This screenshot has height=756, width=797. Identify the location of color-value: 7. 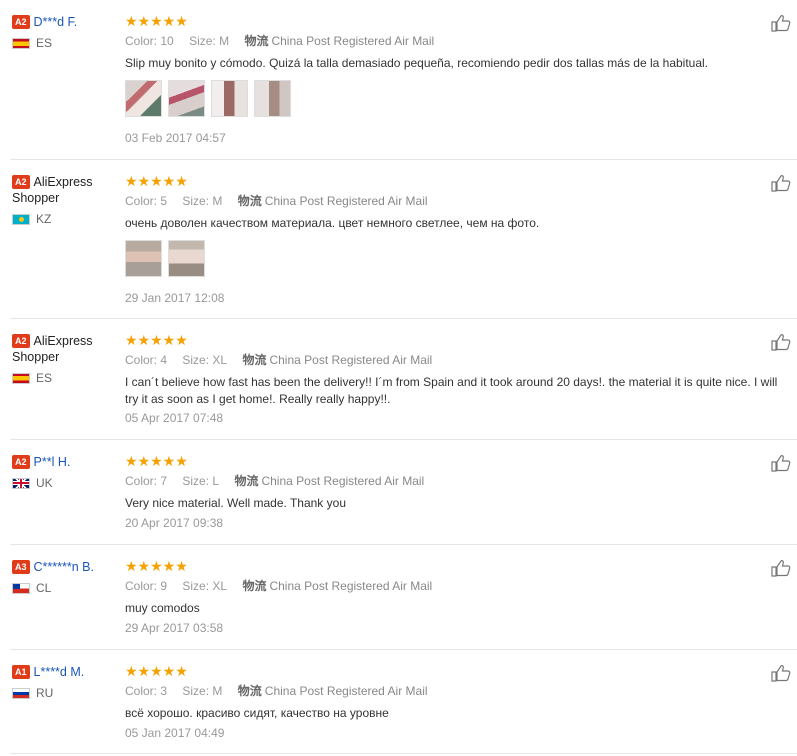
(164, 481).